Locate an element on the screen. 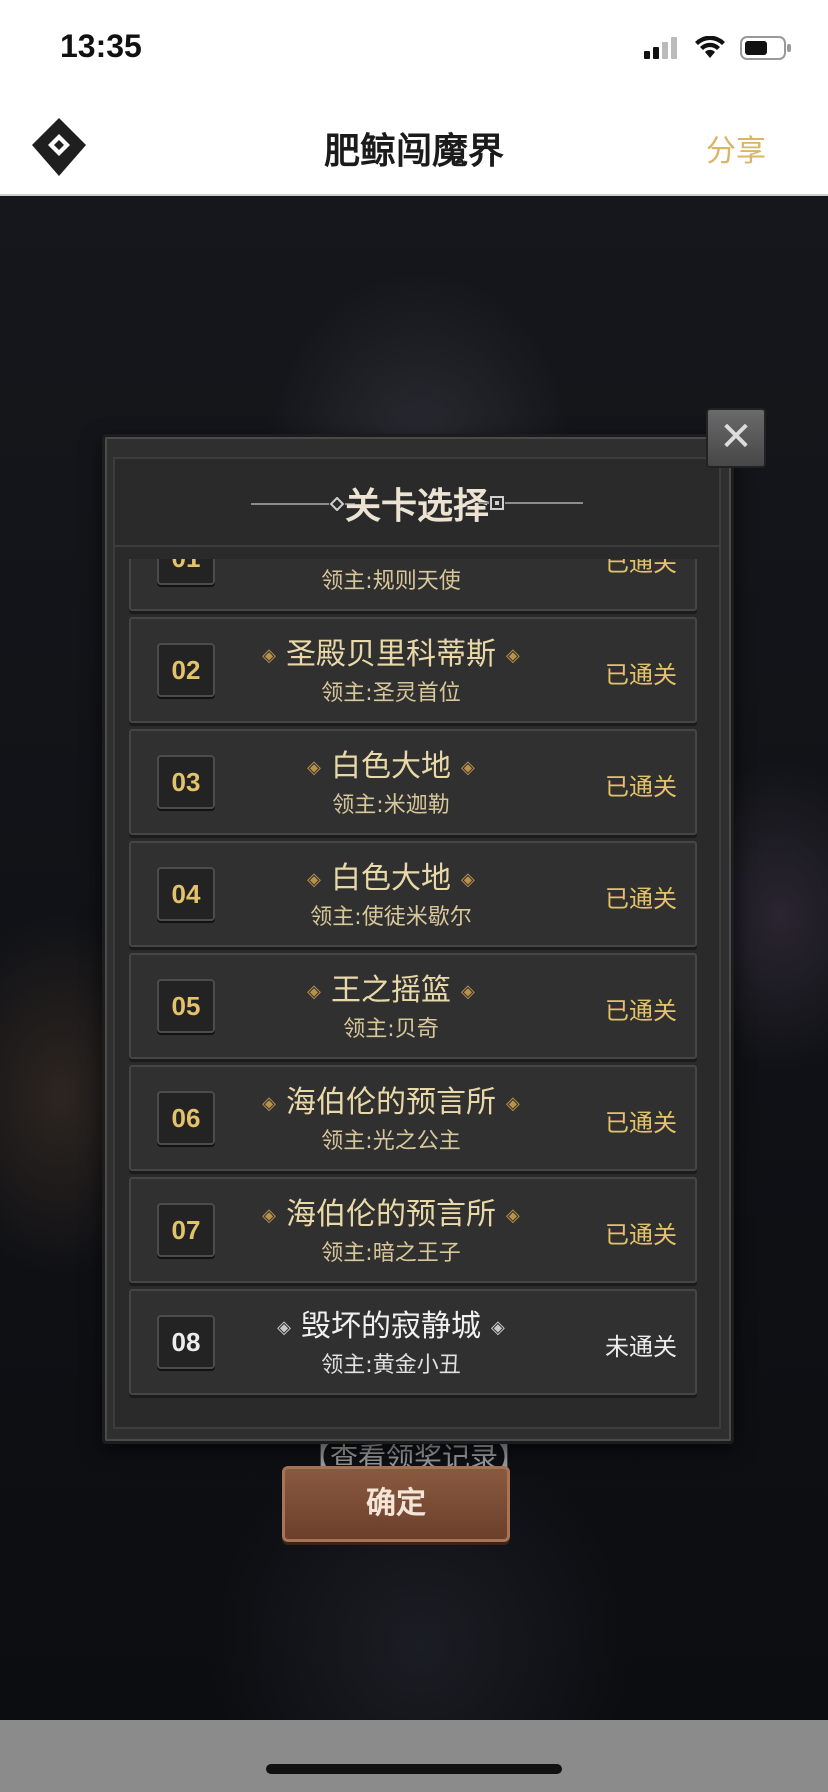 Image resolution: width=828 pixels, height=1792 pixels. dialog-title: 关卡选择 is located at coordinates (416, 506).